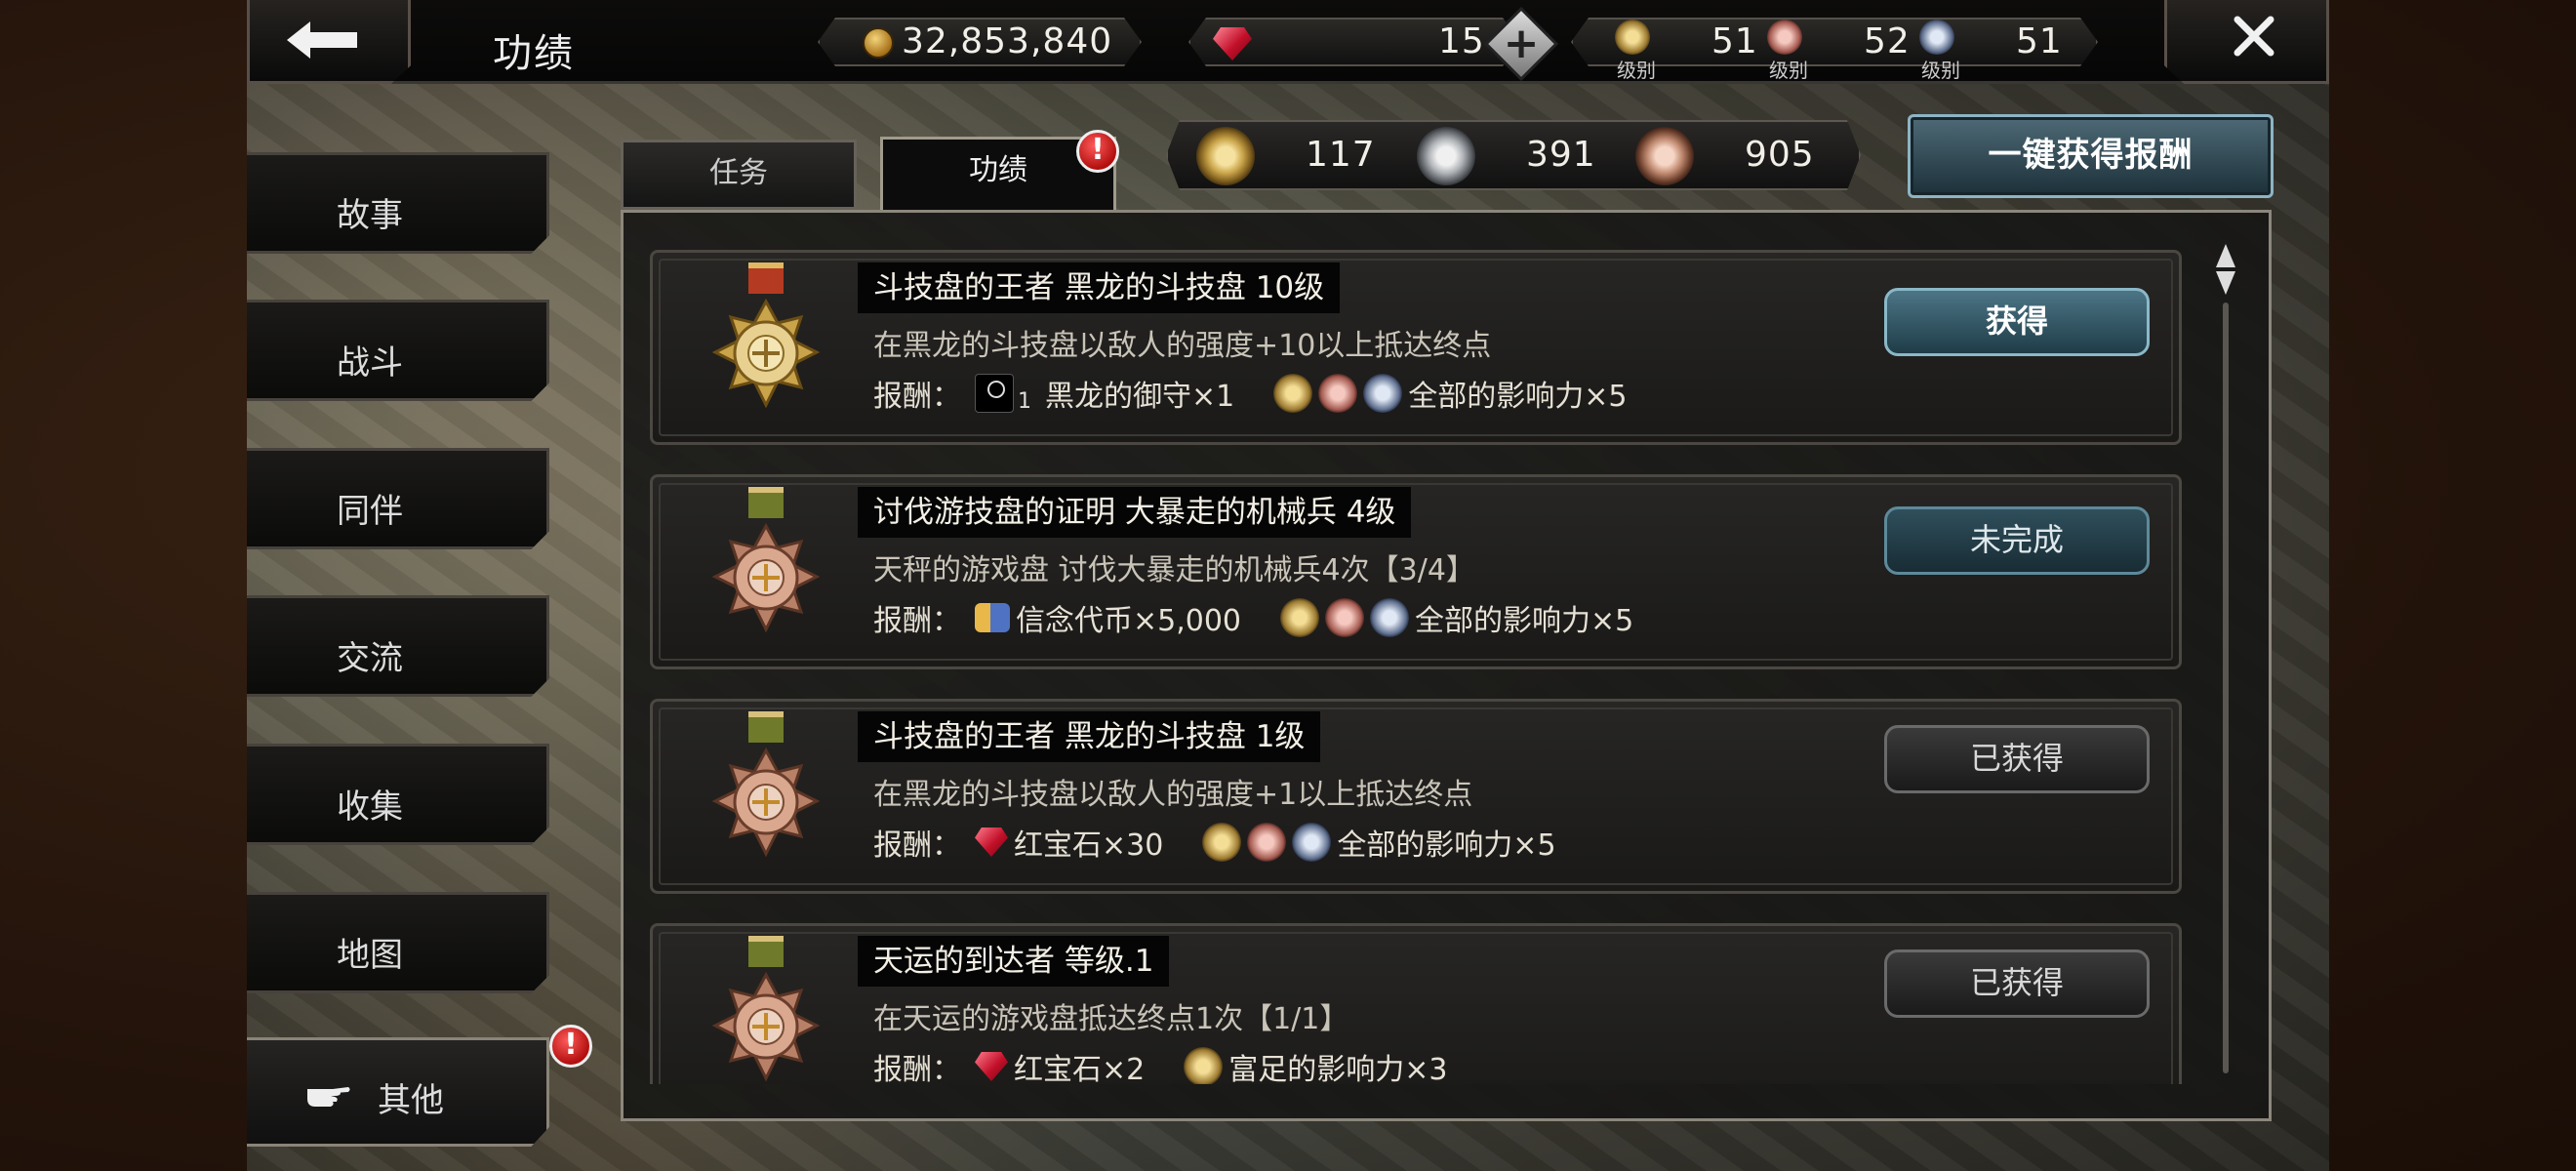 The image size is (2576, 1171). I want to click on close-button, so click(2246, 42).